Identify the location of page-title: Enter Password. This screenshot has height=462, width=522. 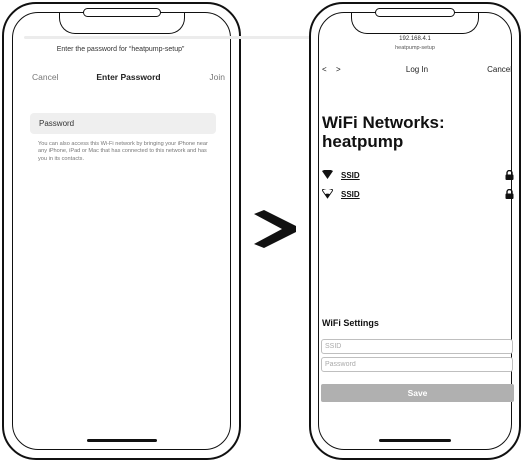
(128, 77).